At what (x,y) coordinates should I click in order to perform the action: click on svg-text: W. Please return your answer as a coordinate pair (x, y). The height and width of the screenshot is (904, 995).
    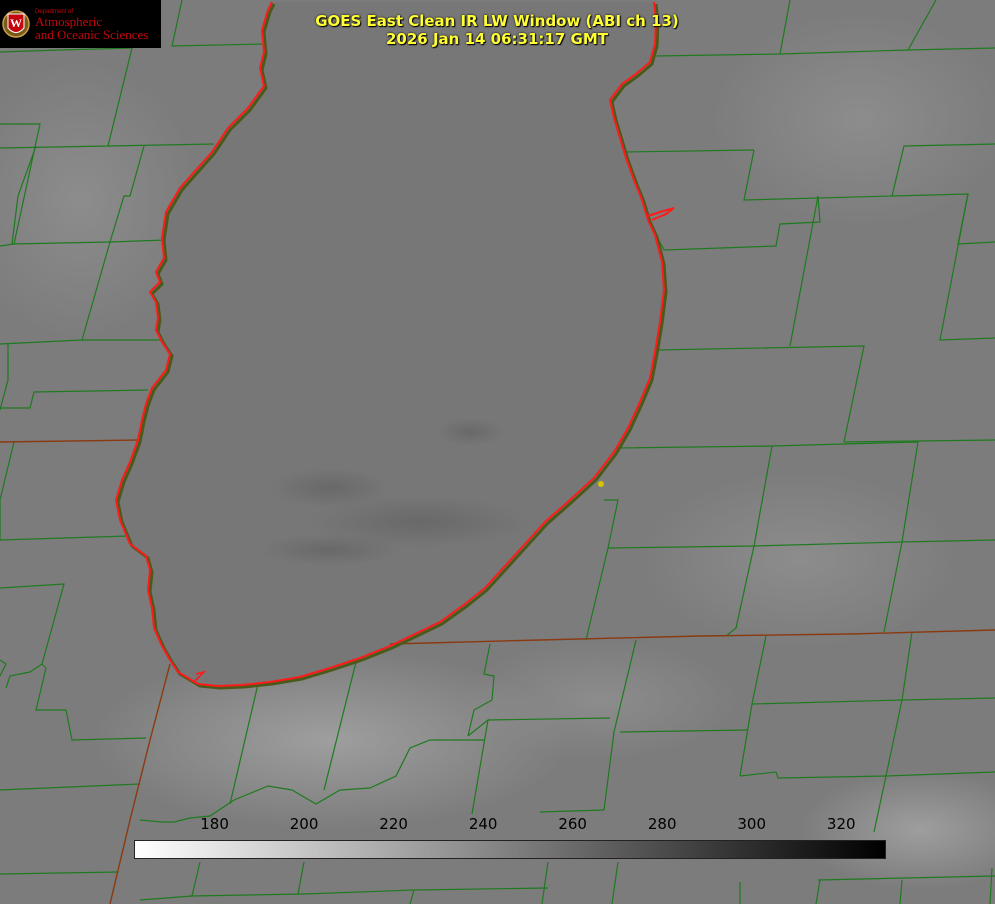
    Looking at the image, I should click on (16, 23).